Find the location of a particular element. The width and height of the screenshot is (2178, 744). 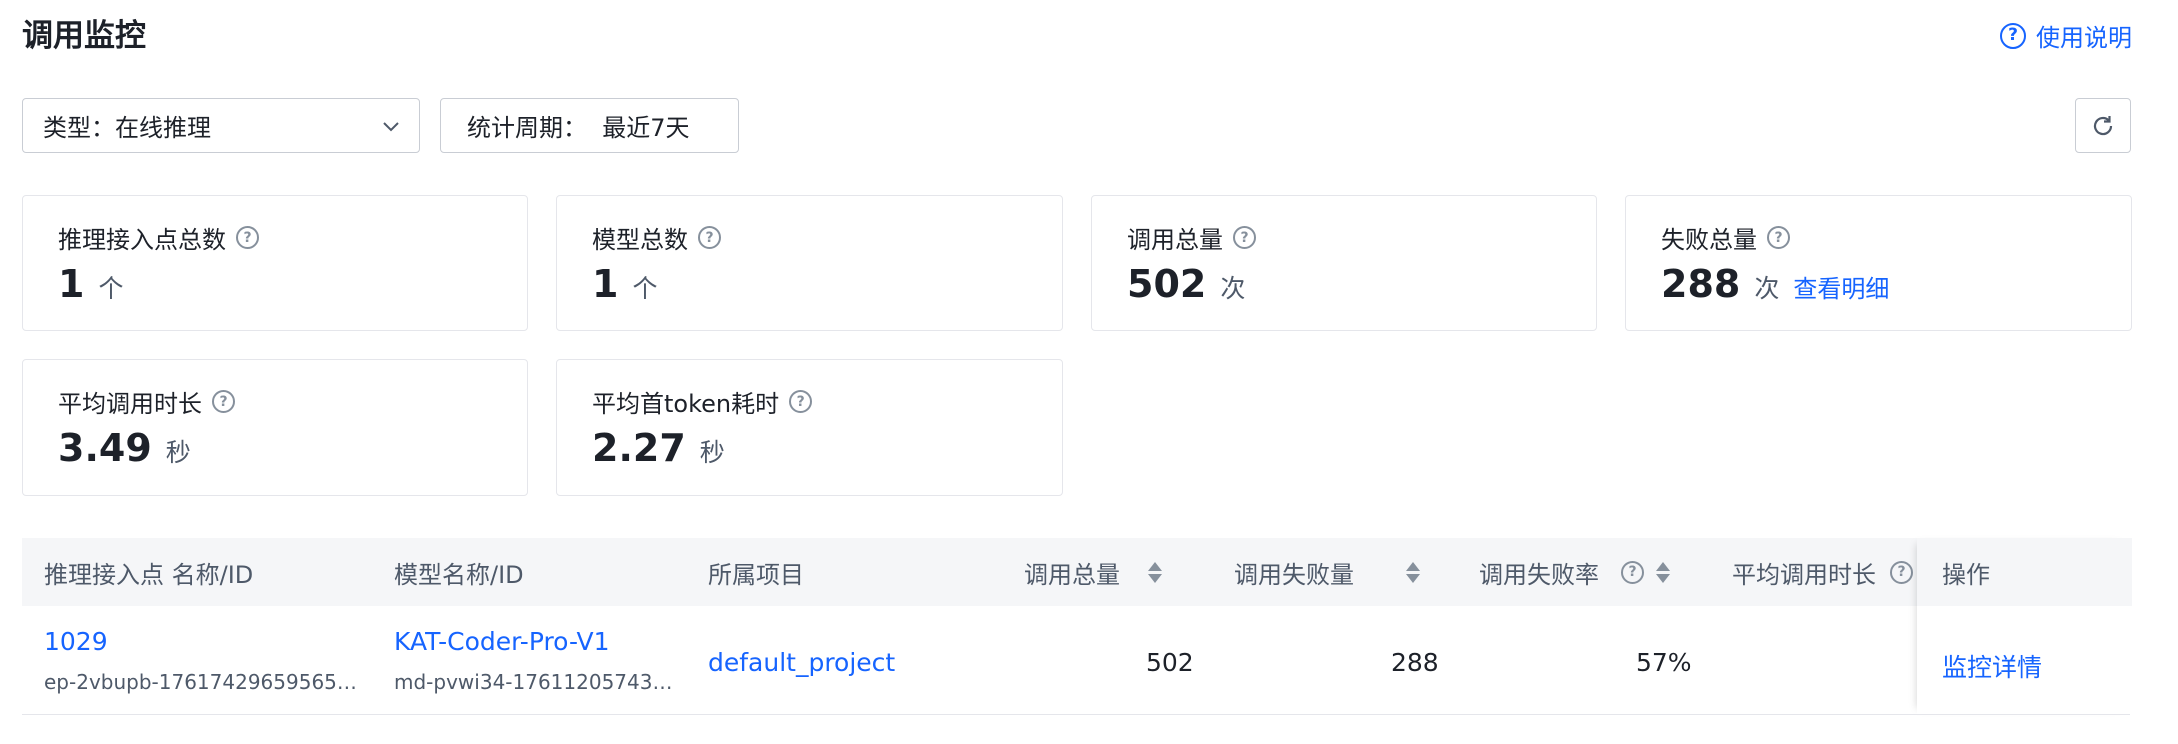

model-name-link: KAT-Coder-Pro-V1 is located at coordinates (502, 641).